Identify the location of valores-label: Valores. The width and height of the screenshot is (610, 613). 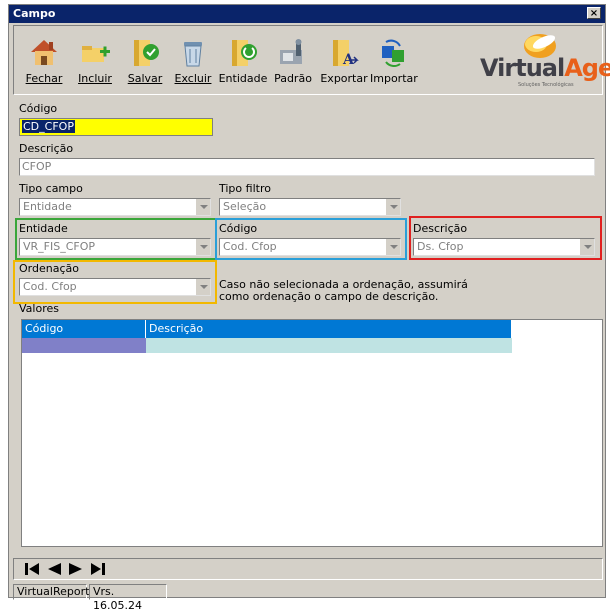
(39, 308).